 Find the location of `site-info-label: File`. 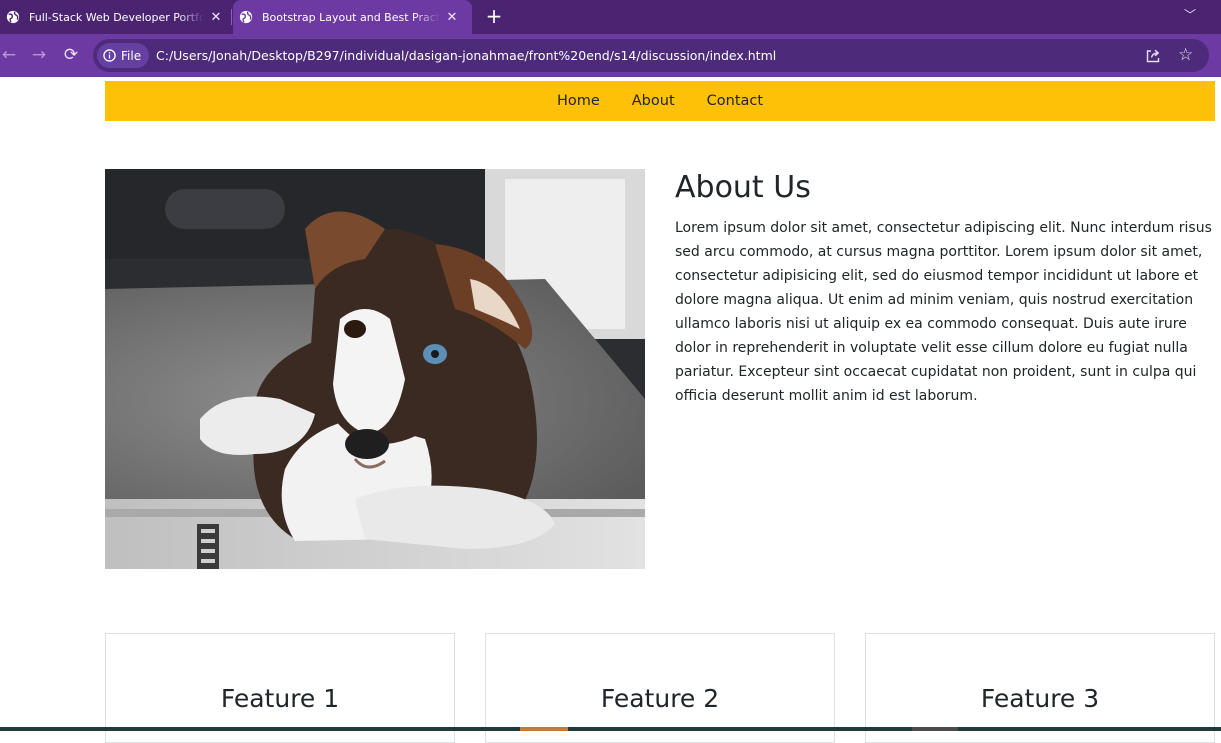

site-info-label: File is located at coordinates (131, 55).